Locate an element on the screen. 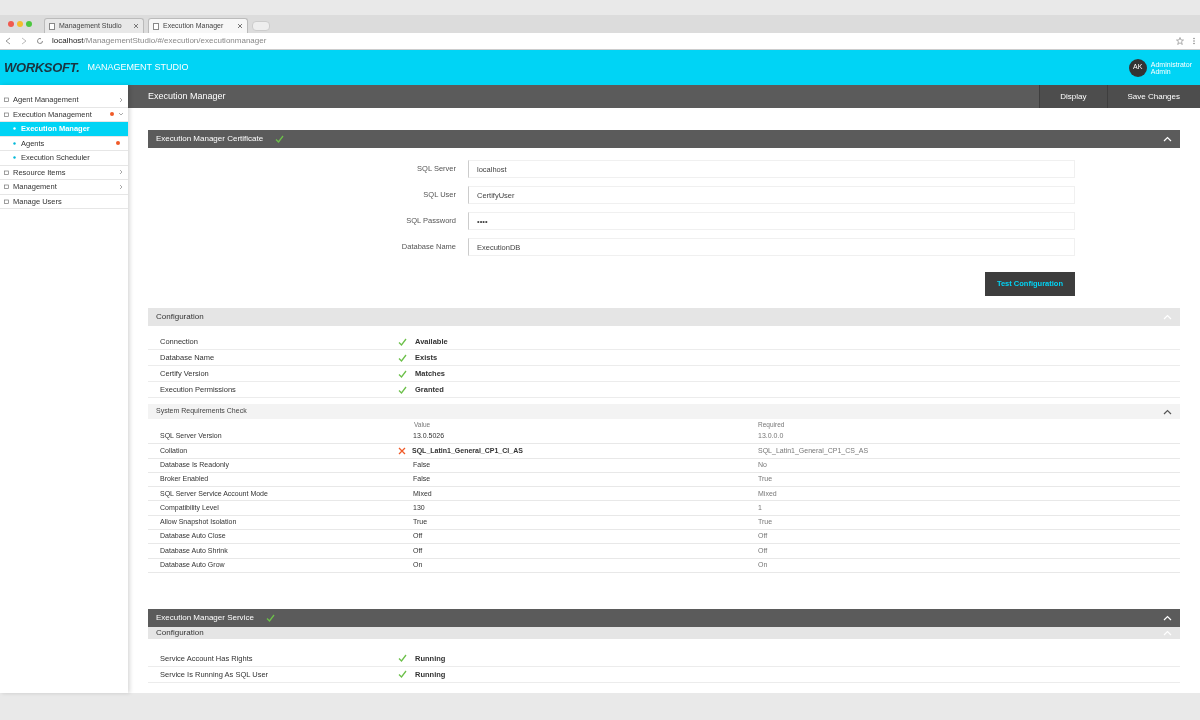 This screenshot has height=720, width=1200. page-title: Execution Manager is located at coordinates (187, 96).